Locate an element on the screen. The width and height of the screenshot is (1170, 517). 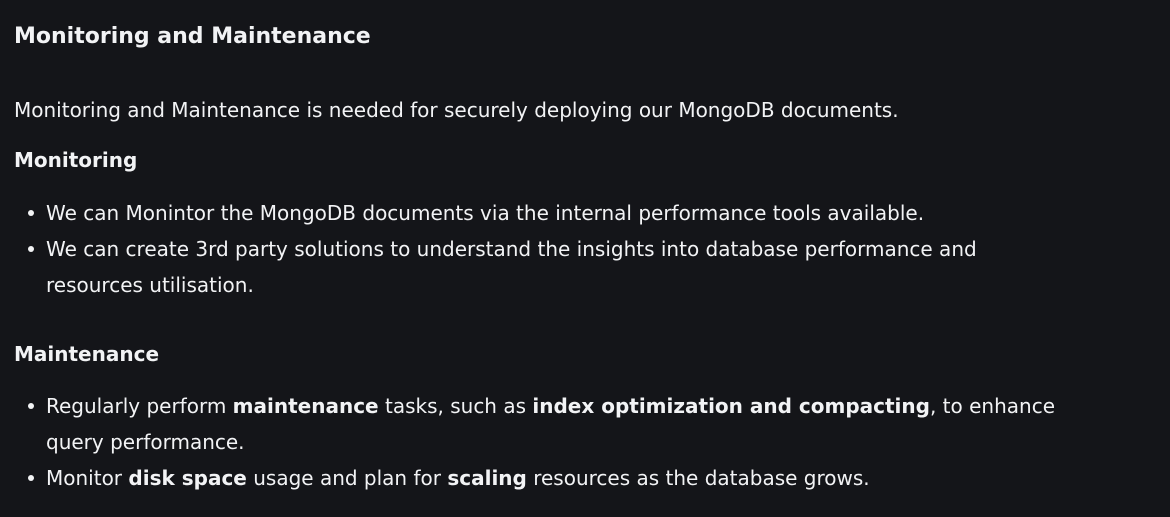
maintenance-item-1-text-part-3: resources as the database grows. is located at coordinates (698, 478).